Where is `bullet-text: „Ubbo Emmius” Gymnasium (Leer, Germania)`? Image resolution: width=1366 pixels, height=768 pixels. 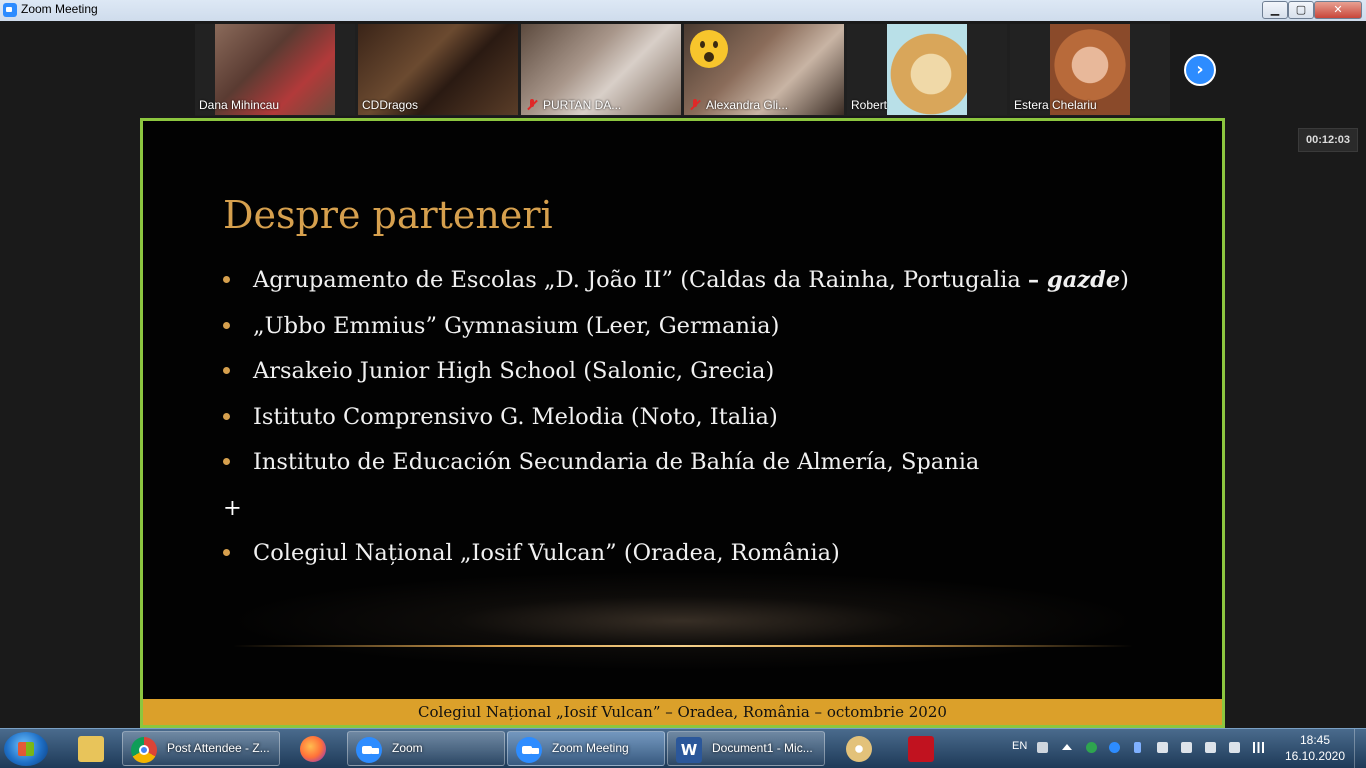 bullet-text: „Ubbo Emmius” Gymnasium (Leer, Germania) is located at coordinates (516, 325).